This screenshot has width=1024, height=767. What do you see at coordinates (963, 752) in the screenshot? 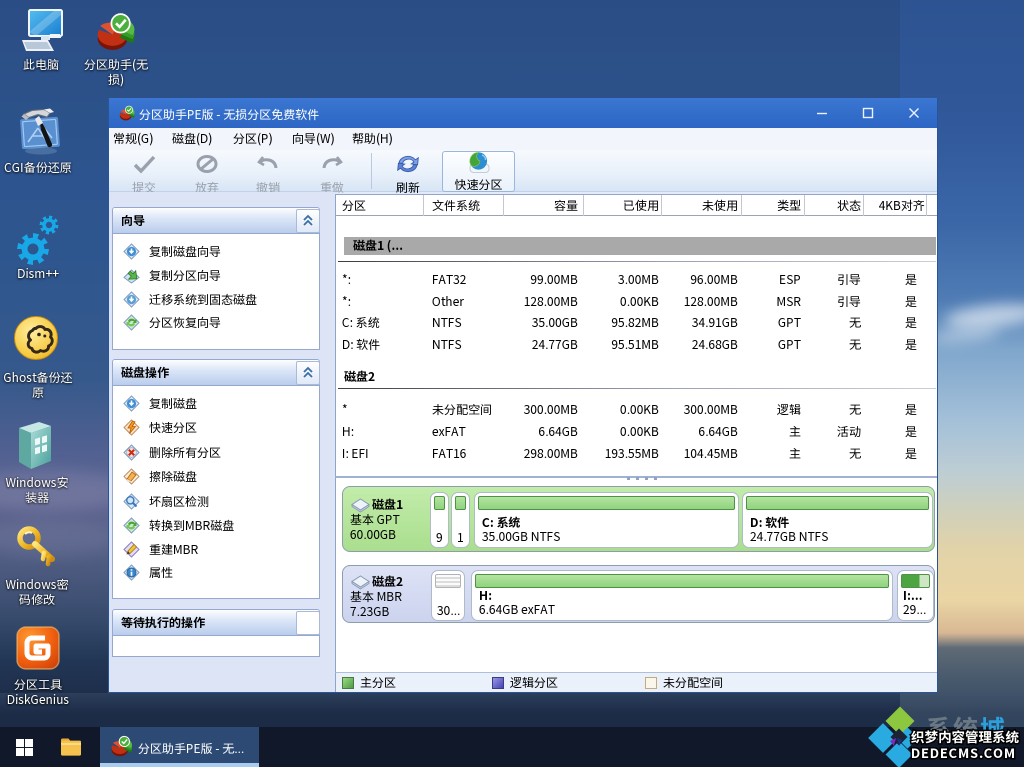
I see `svg-text: DEDECMS.COM` at bounding box center [963, 752].